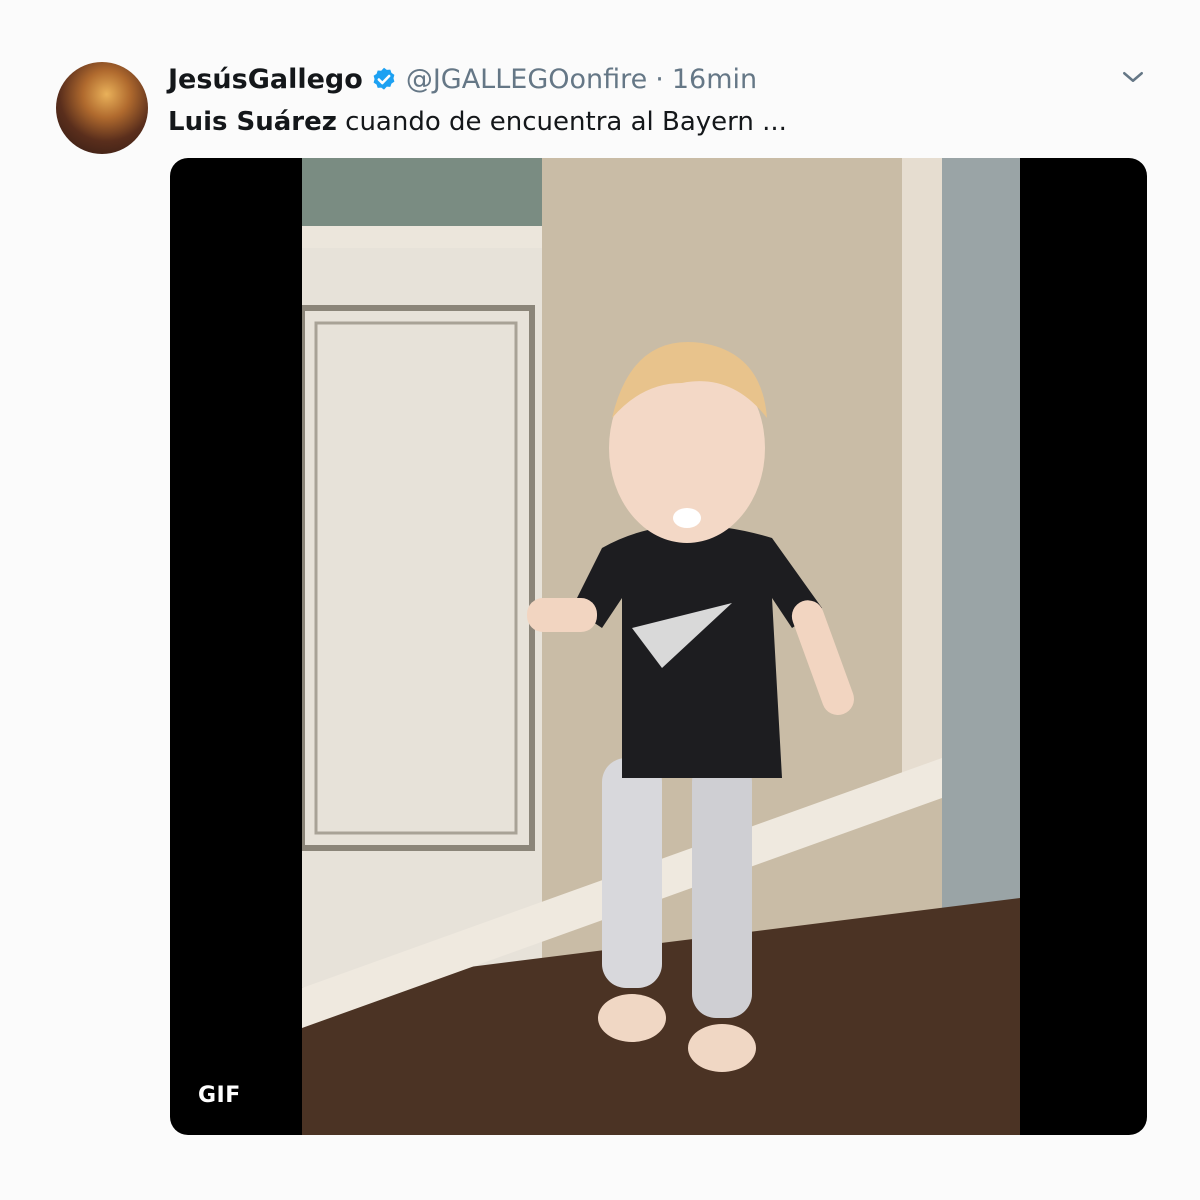 The width and height of the screenshot is (1200, 1200). Describe the element at coordinates (714, 80) in the screenshot. I see `timestamp: 16min` at that location.